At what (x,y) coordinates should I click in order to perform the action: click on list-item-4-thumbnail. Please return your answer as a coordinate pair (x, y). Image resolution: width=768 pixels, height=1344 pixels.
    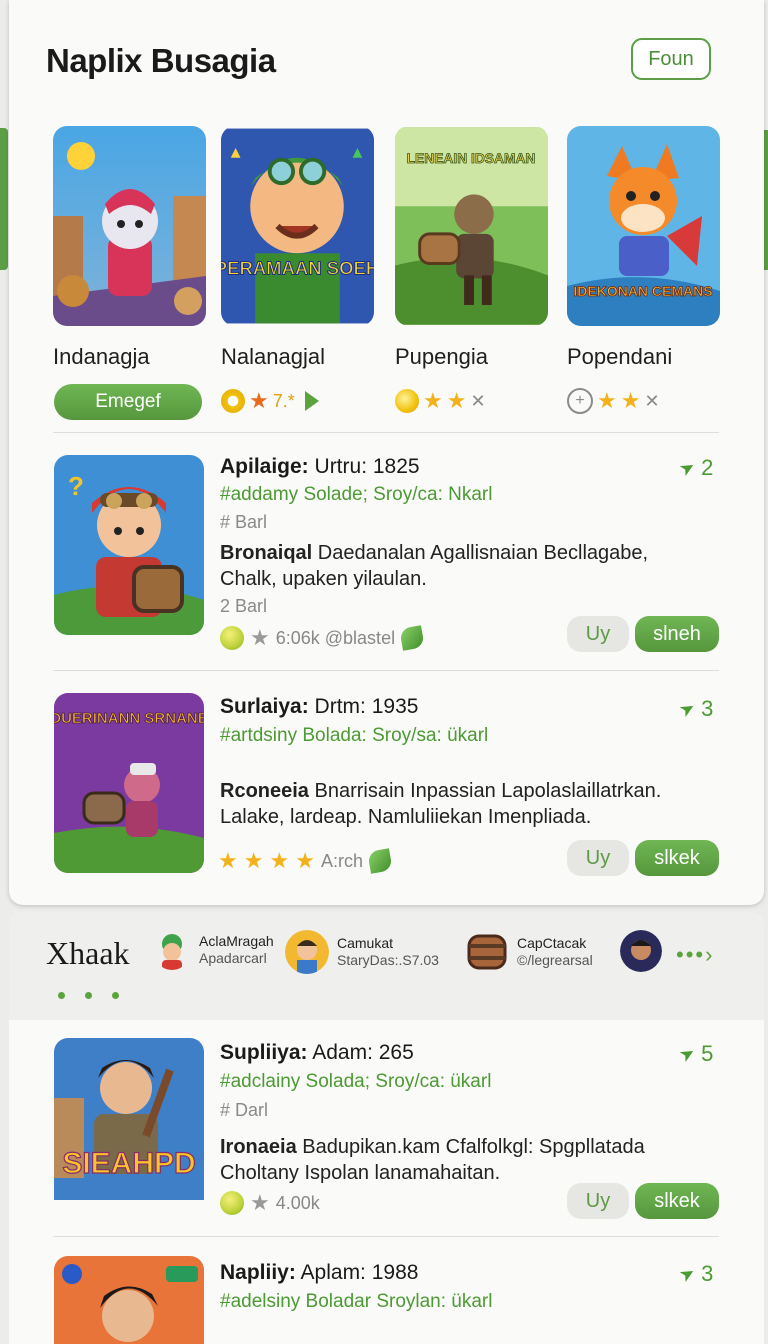
    Looking at the image, I should click on (129, 1300).